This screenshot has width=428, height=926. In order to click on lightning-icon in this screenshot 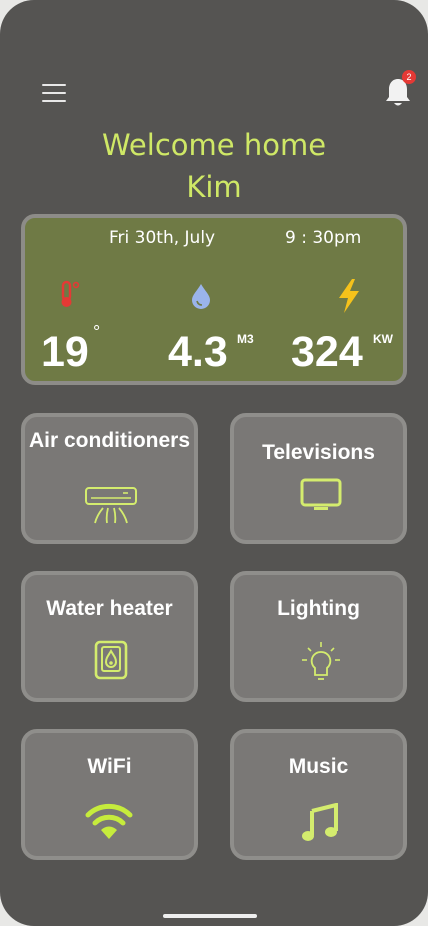, I will do `click(349, 296)`.